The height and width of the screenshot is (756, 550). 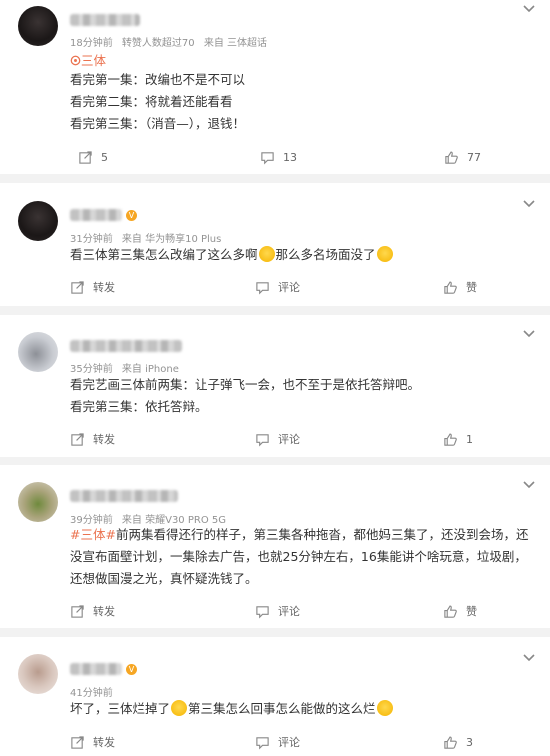 I want to click on action-bar: 转发 评论 1, so click(x=275, y=439).